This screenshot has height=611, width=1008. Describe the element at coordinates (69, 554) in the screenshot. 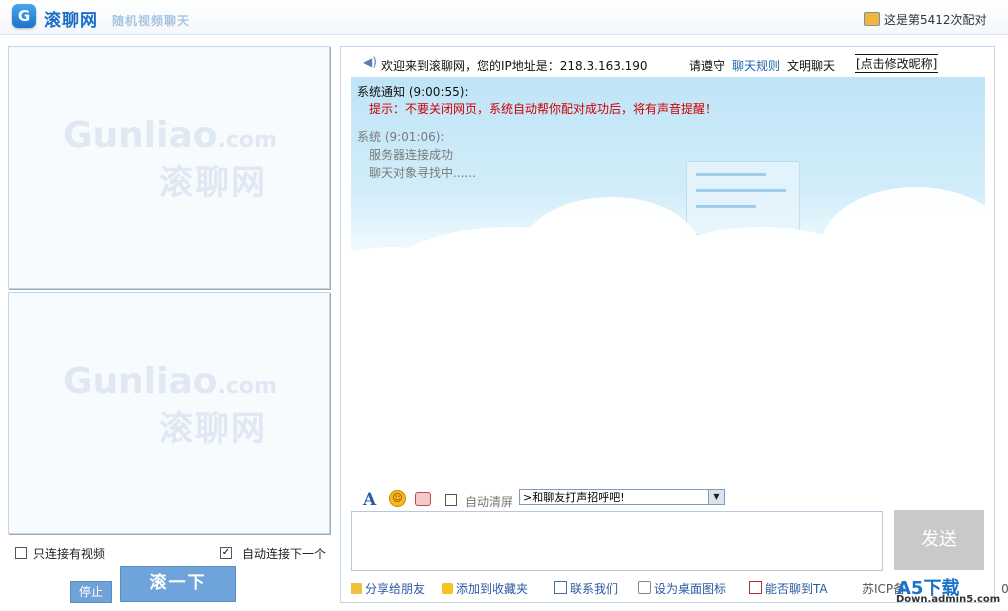

I see `only-video-label: 只连接有视频` at that location.